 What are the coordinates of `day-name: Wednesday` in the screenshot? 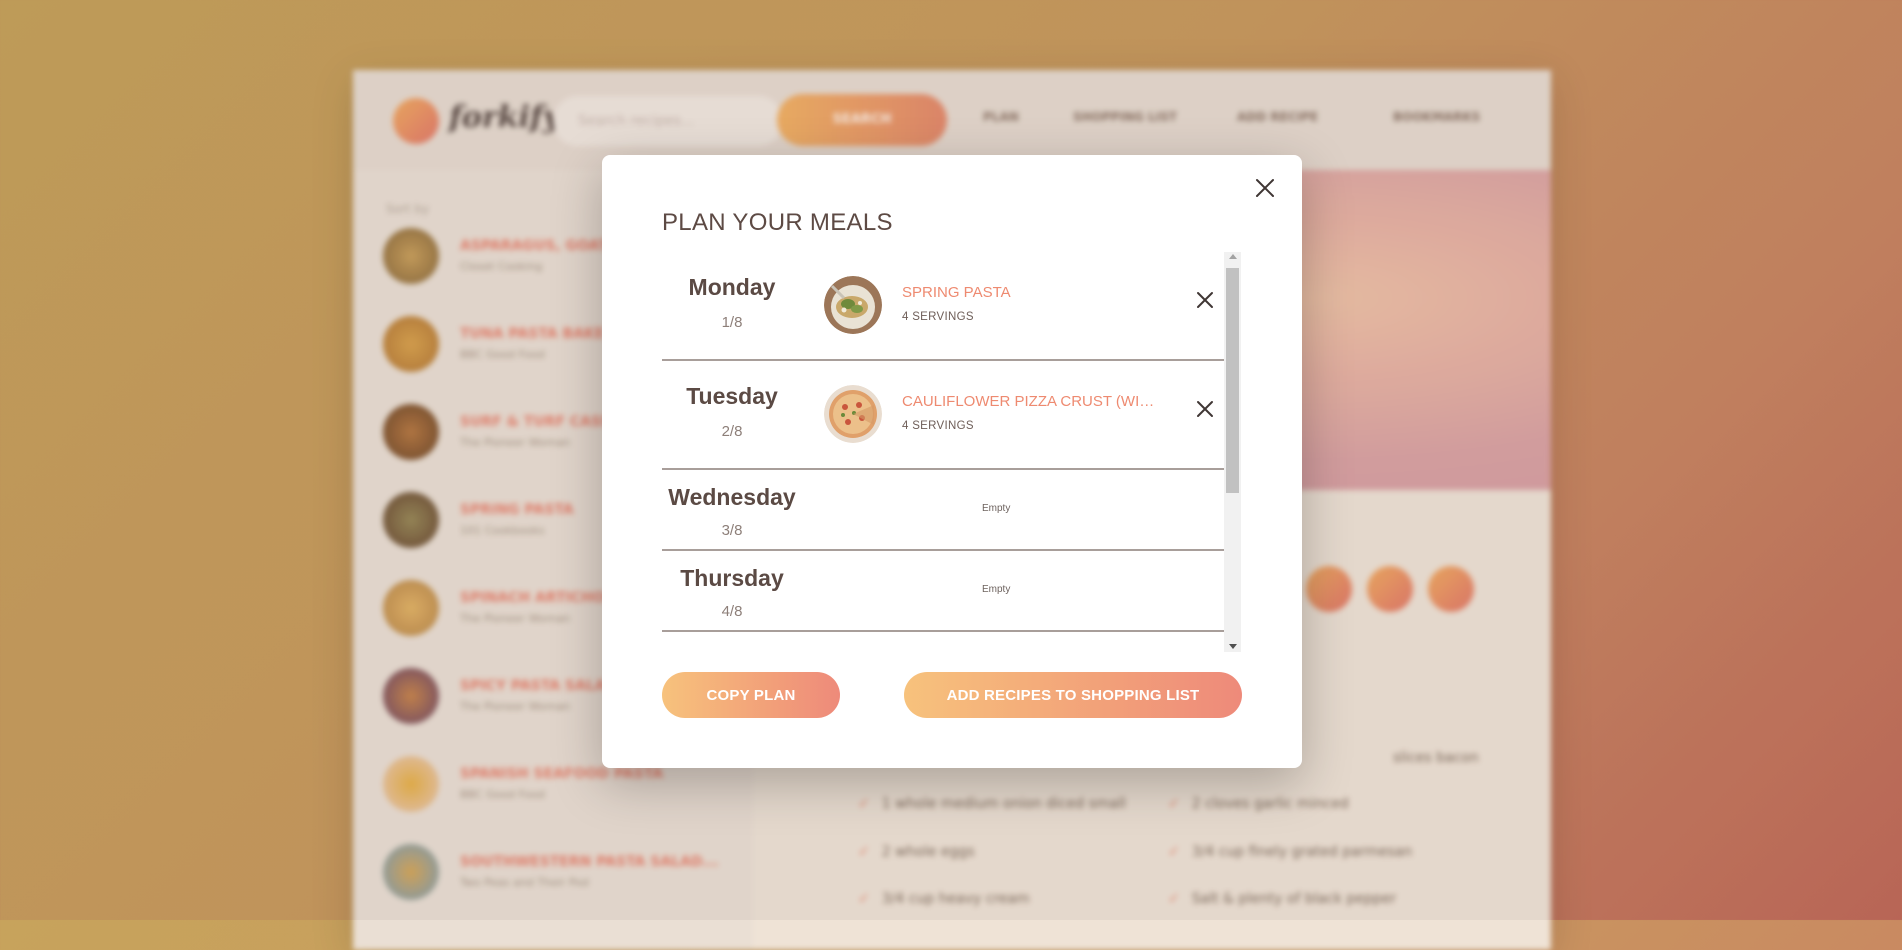 It's located at (732, 497).